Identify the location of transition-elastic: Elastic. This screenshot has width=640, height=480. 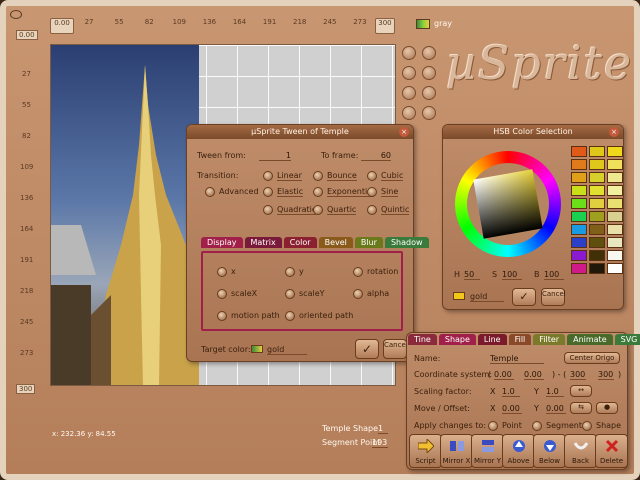
(290, 192).